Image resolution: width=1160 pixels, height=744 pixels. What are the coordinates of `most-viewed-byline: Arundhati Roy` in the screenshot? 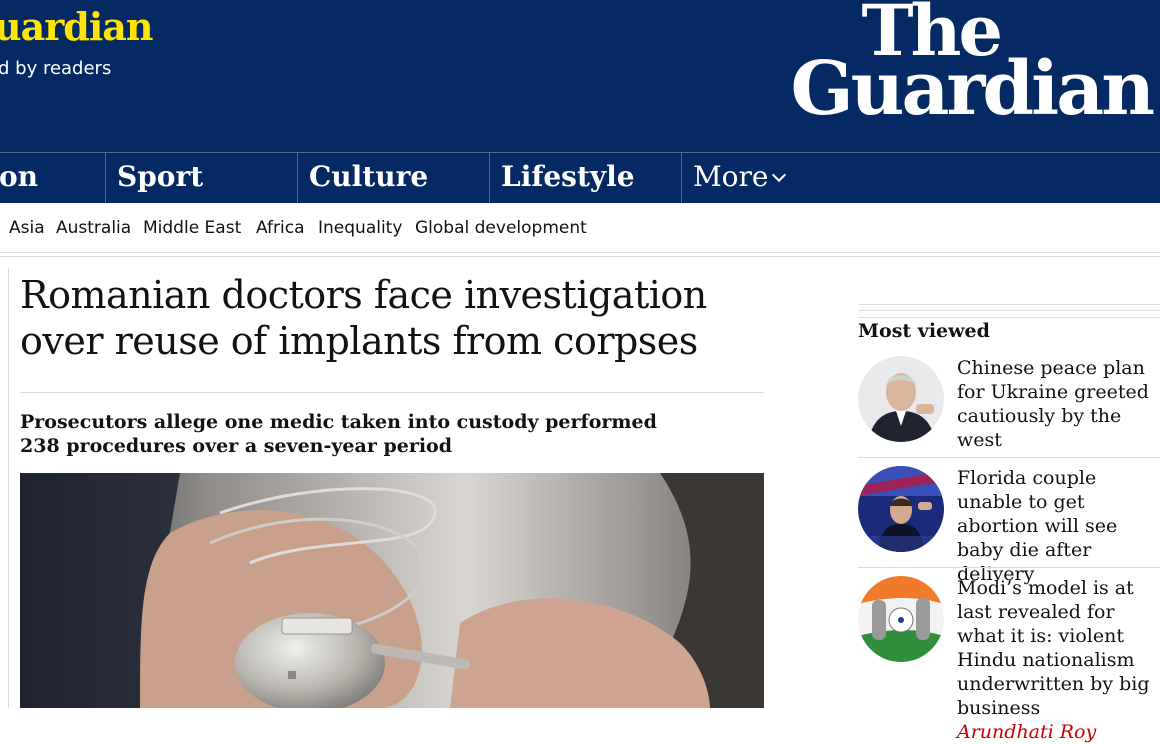 It's located at (1026, 732).